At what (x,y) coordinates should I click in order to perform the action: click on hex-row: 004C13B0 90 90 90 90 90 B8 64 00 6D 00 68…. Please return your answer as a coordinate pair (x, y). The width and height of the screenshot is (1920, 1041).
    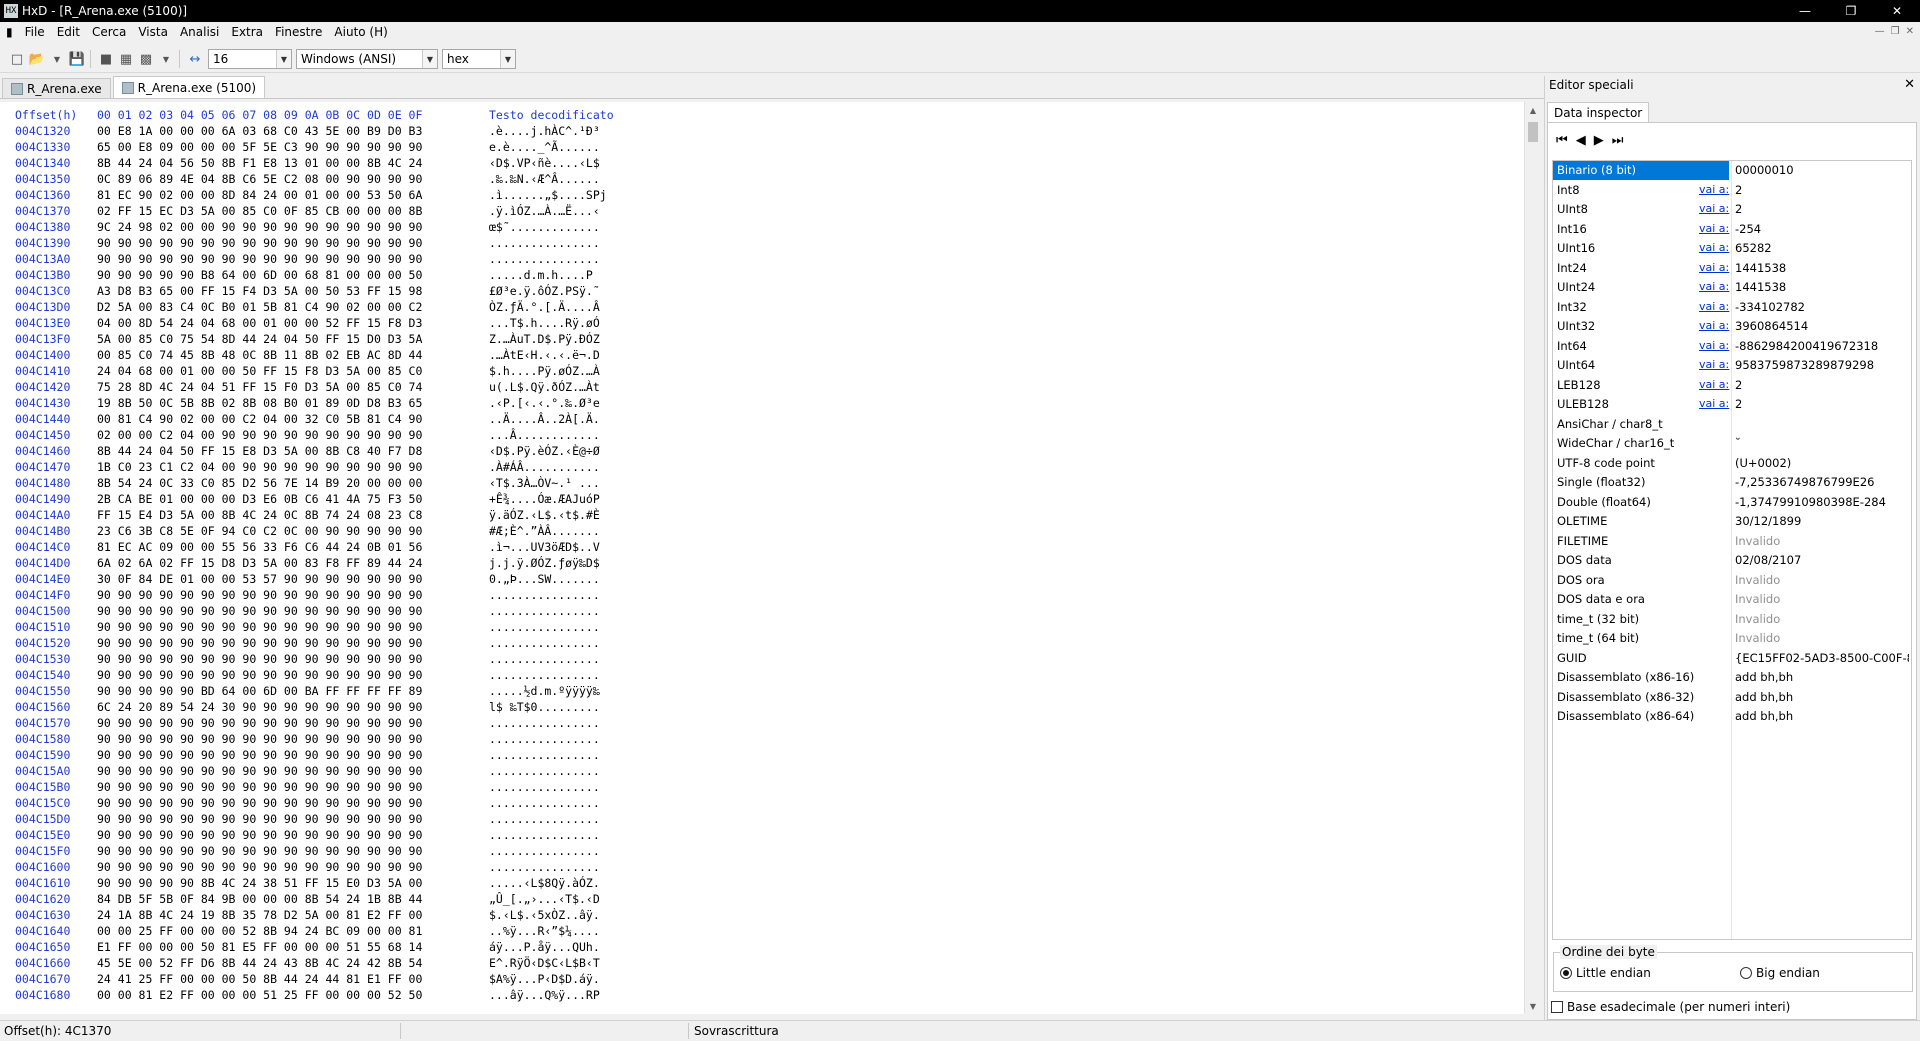
    Looking at the image, I should click on (304, 276).